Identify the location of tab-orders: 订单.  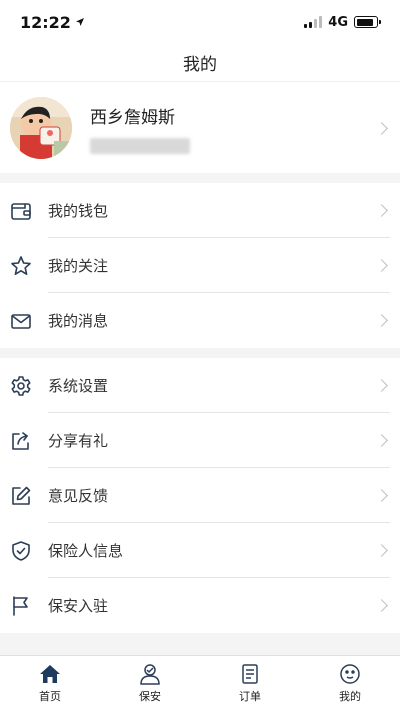
(250, 683).